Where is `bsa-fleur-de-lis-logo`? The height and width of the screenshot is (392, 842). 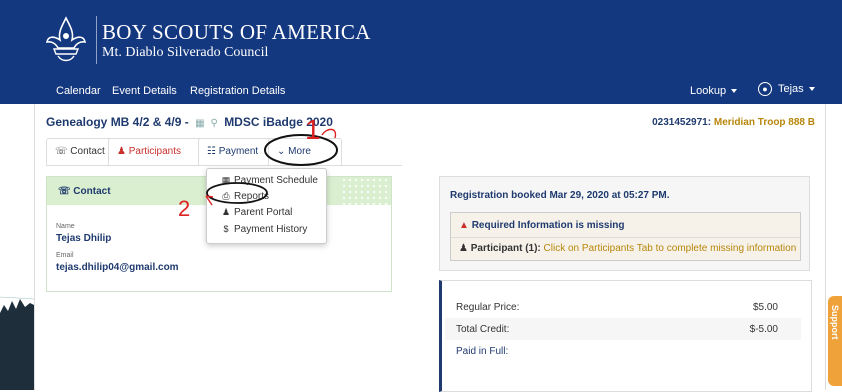 bsa-fleur-de-lis-logo is located at coordinates (66, 40).